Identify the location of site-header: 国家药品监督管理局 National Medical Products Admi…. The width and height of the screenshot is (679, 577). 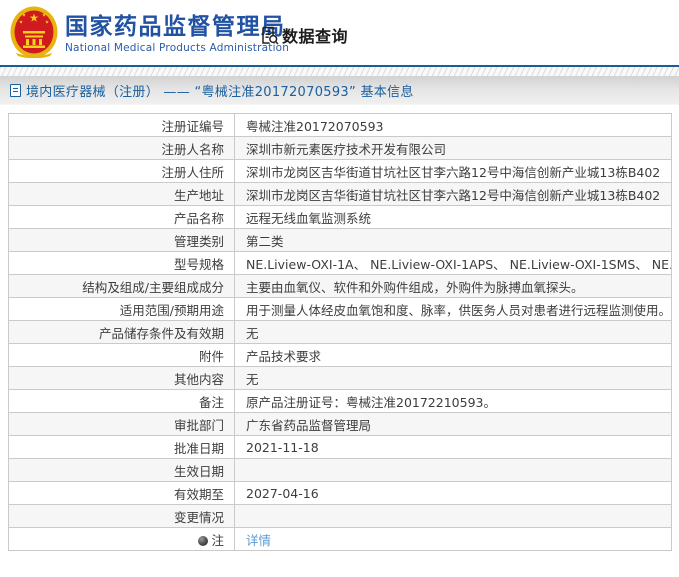
(339, 32).